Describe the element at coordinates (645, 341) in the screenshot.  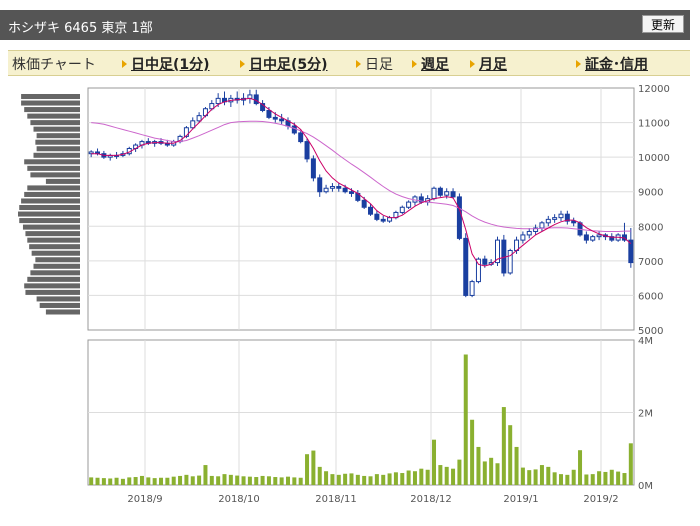
I see `volume-tick-label: 4M` at that location.